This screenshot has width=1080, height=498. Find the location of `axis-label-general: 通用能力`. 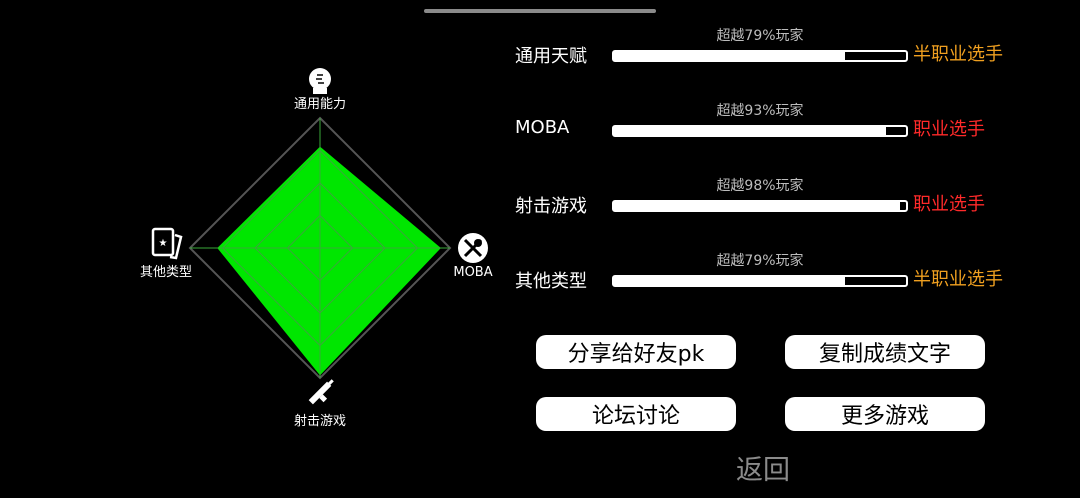

axis-label-general: 通用能力 is located at coordinates (320, 104).